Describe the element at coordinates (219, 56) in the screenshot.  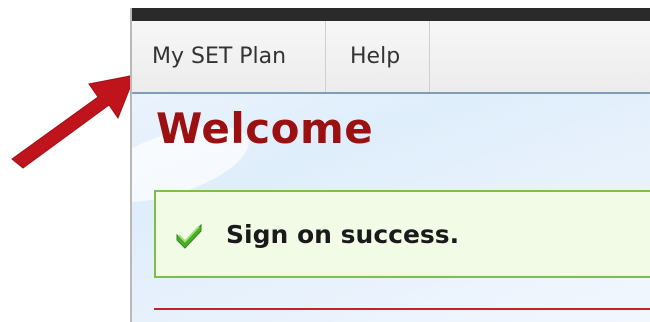
I see `menu-item-label: My SET Plan` at that location.